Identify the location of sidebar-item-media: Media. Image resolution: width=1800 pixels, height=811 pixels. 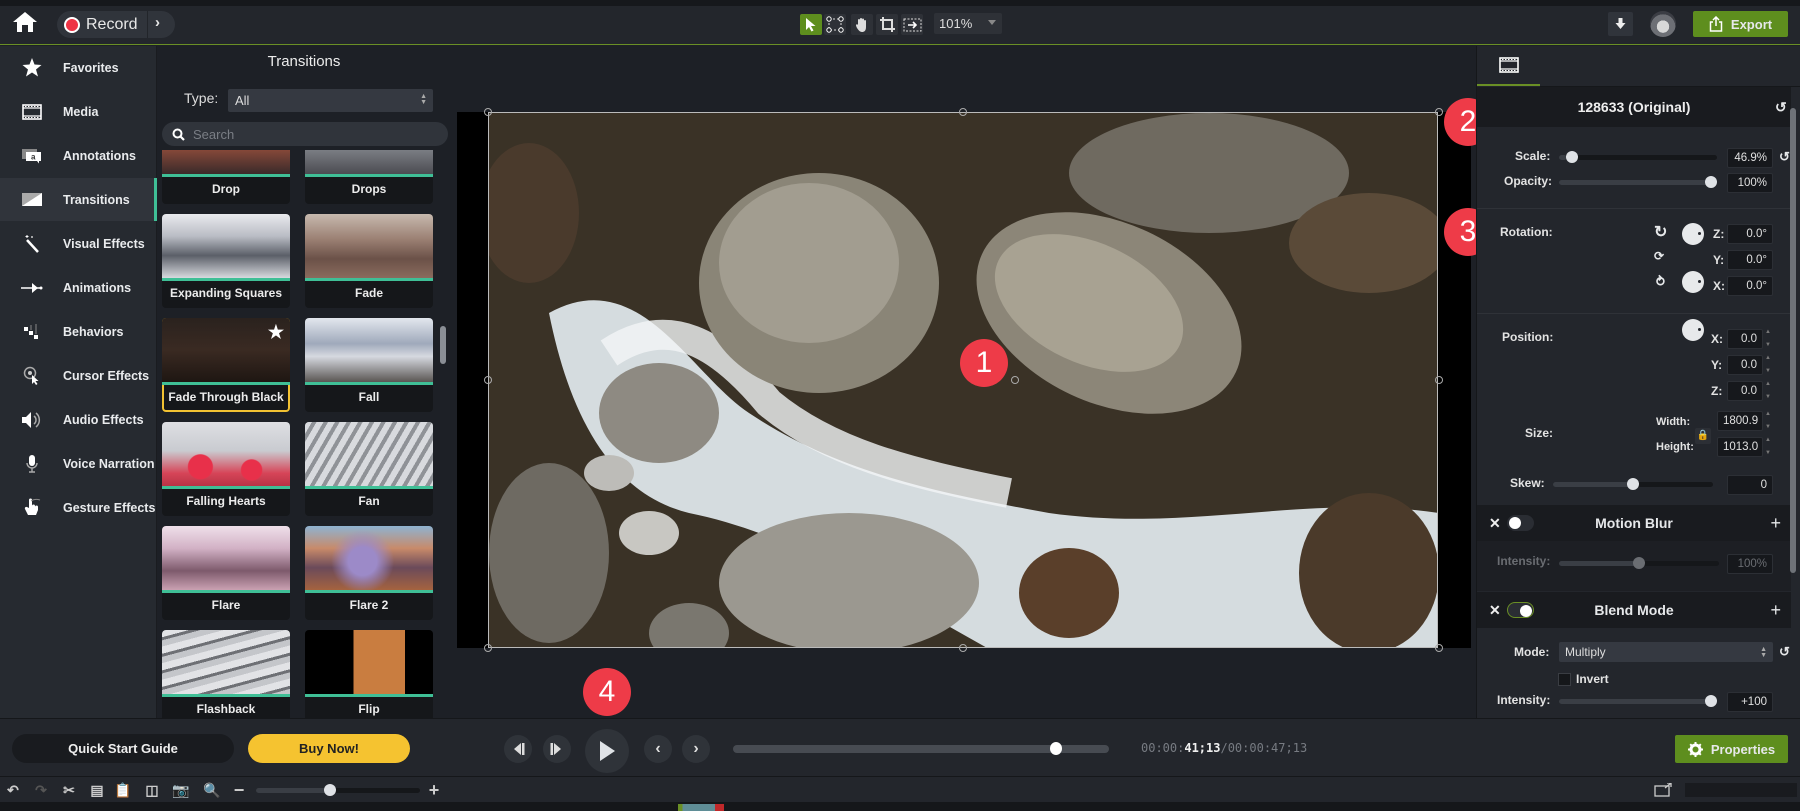
(78, 111).